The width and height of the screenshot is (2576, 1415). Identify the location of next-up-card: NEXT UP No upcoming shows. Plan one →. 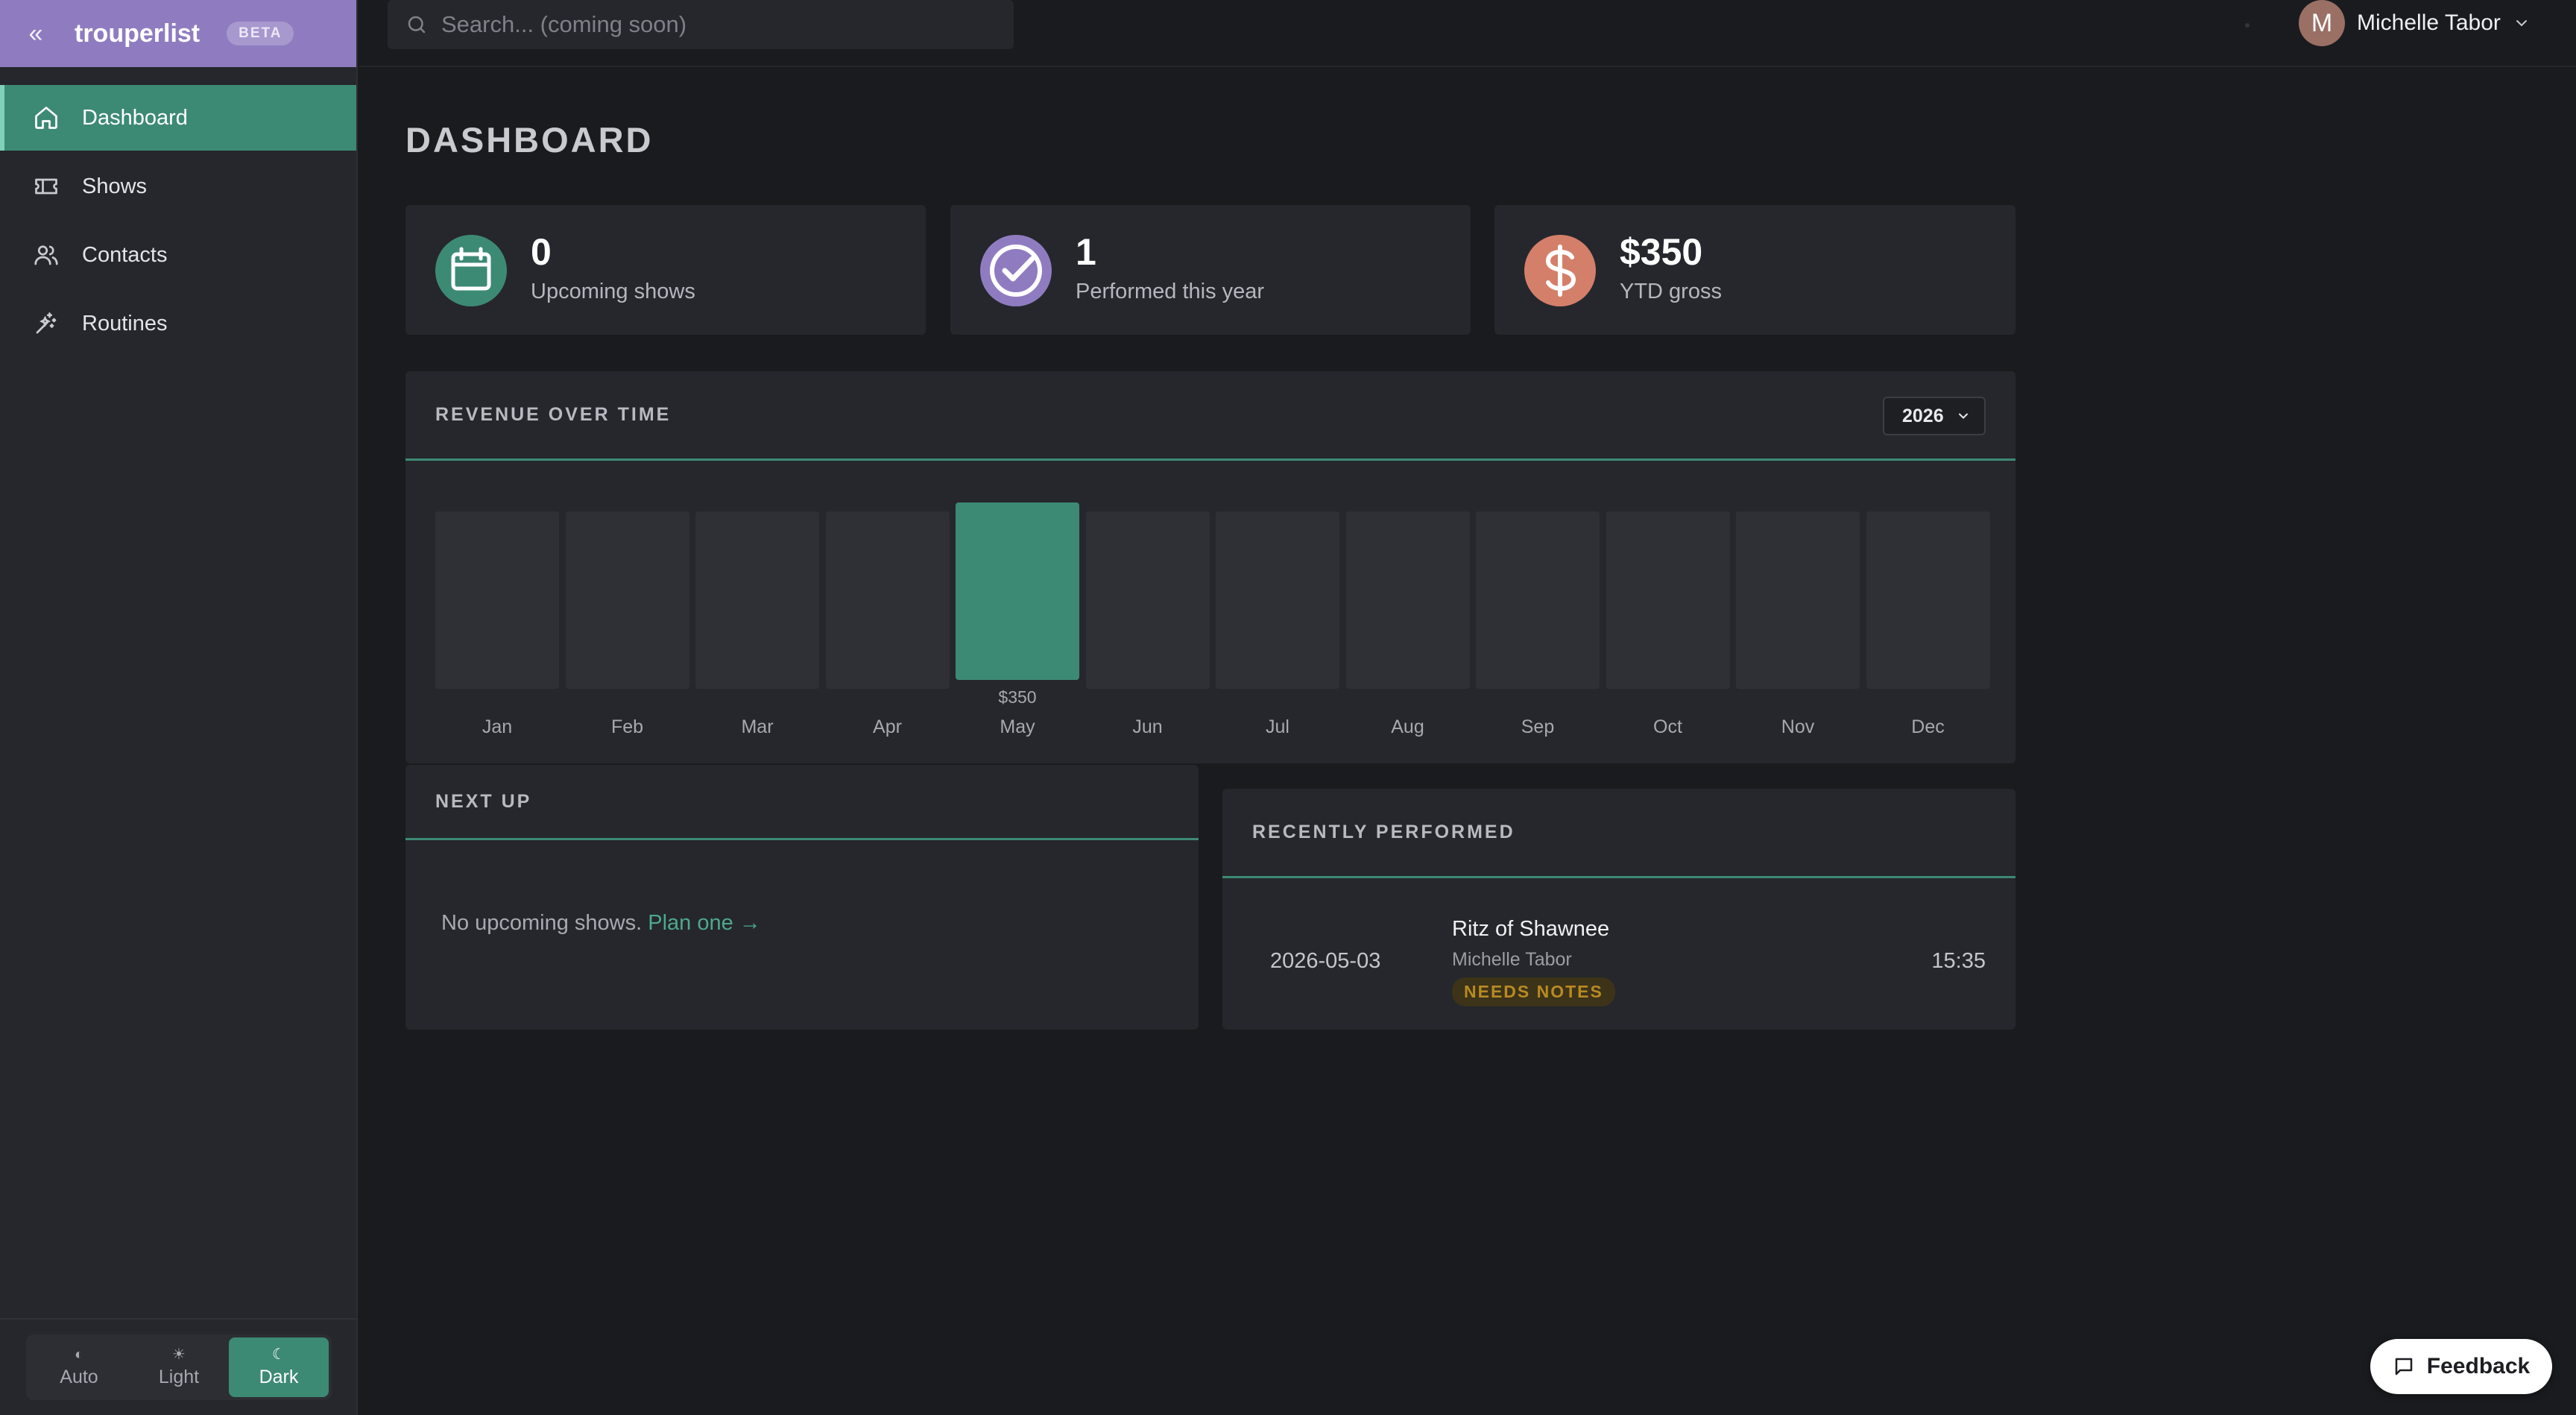
(802, 897).